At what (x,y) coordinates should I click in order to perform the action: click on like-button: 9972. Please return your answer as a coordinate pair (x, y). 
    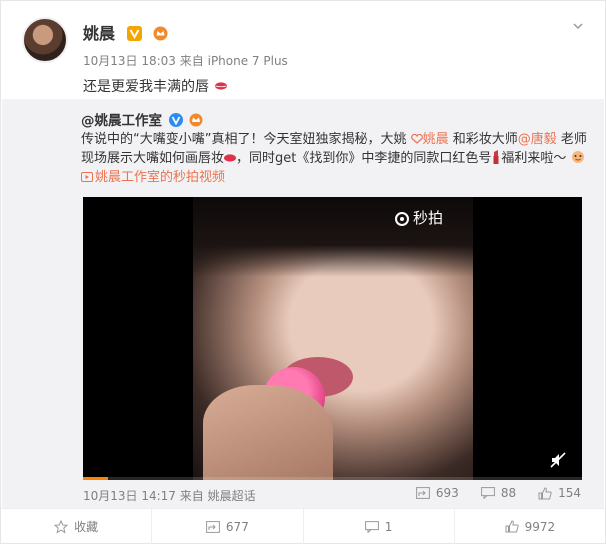
    Looking at the image, I should click on (530, 526).